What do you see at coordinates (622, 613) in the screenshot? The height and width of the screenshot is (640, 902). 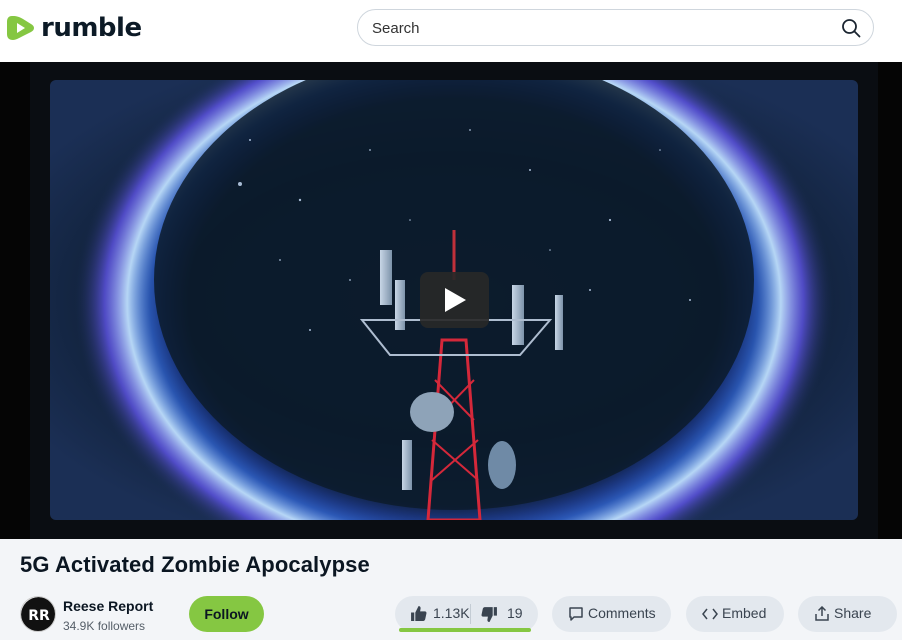 I see `comments-label: Comments` at bounding box center [622, 613].